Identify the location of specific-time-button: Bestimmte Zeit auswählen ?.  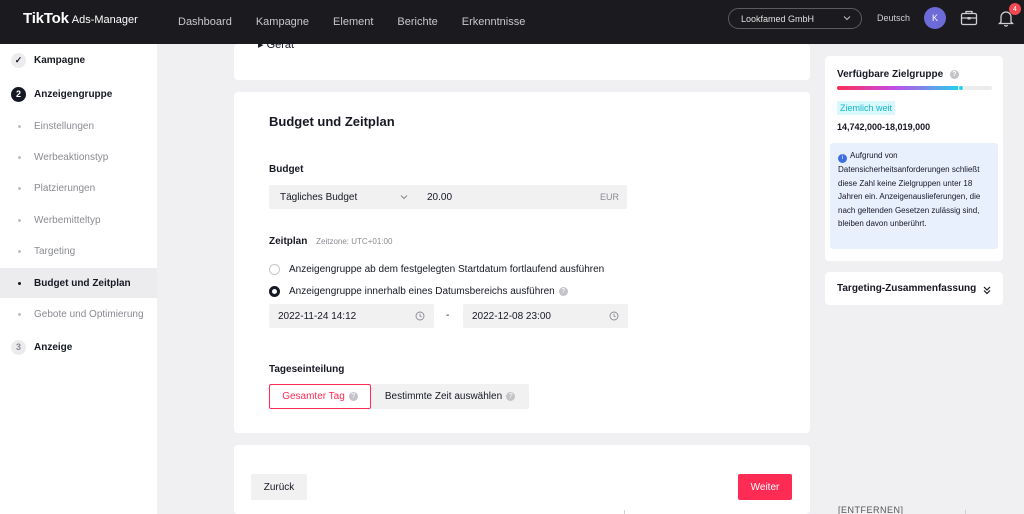
(450, 396).